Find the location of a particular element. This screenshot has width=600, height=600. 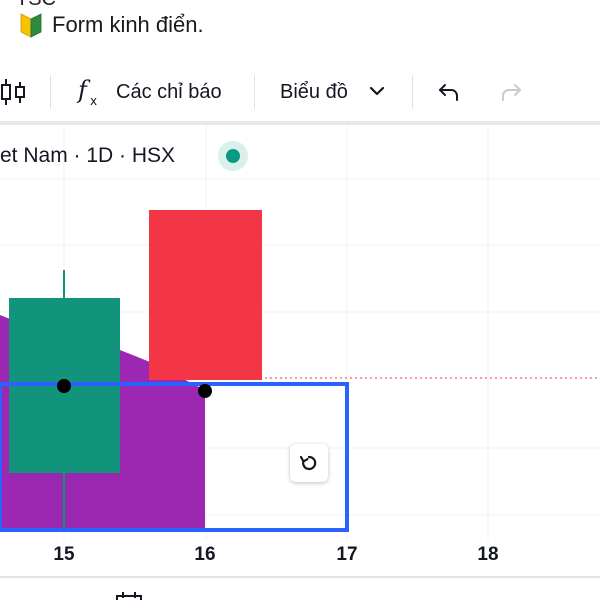

undo-icon is located at coordinates (449, 92).